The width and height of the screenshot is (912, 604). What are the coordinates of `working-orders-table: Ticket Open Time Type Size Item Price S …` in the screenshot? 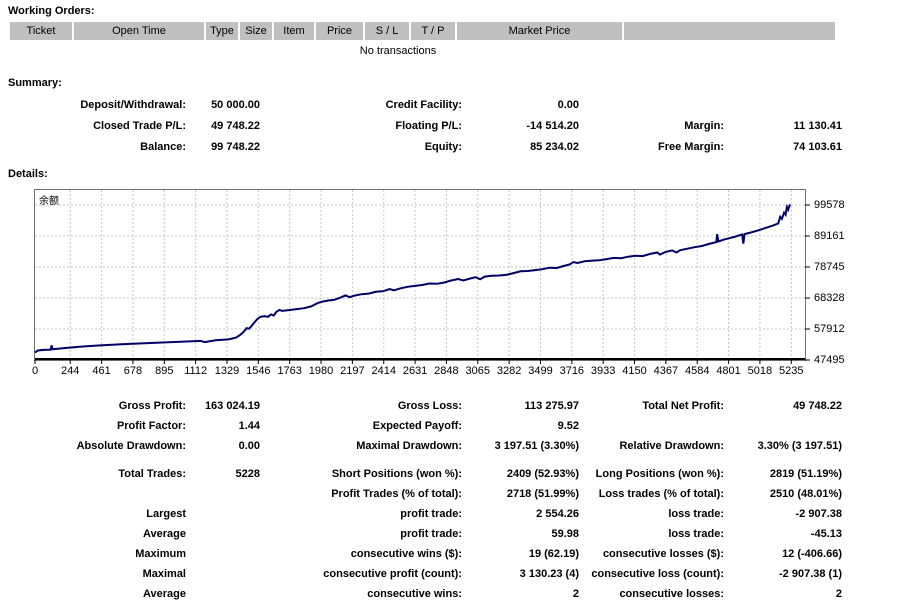 It's located at (422, 31).